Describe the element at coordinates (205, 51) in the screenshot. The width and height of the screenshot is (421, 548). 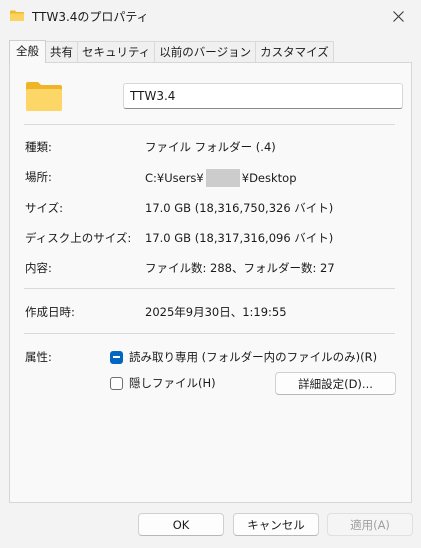
I see `tab-previous-versions: 以前のバージョン` at that location.